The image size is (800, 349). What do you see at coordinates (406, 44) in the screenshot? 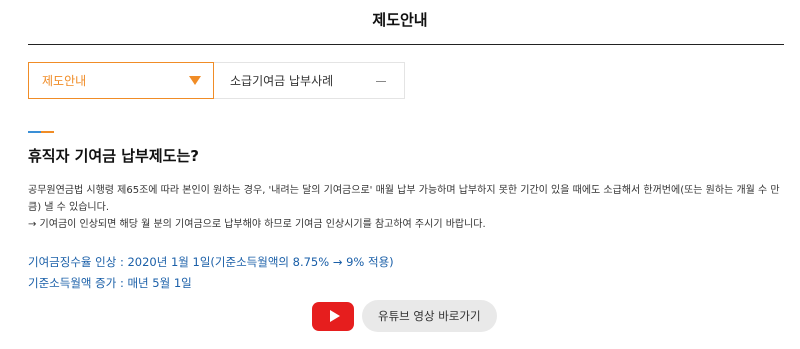
I see `title-divider` at bounding box center [406, 44].